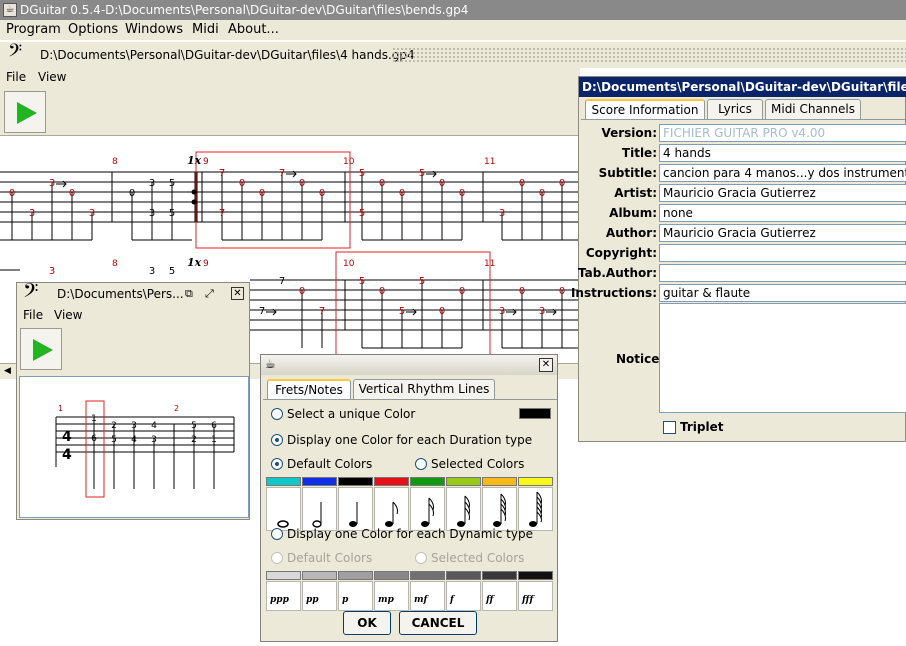 The height and width of the screenshot is (646, 906). I want to click on svg-text: 1, so click(214, 440).